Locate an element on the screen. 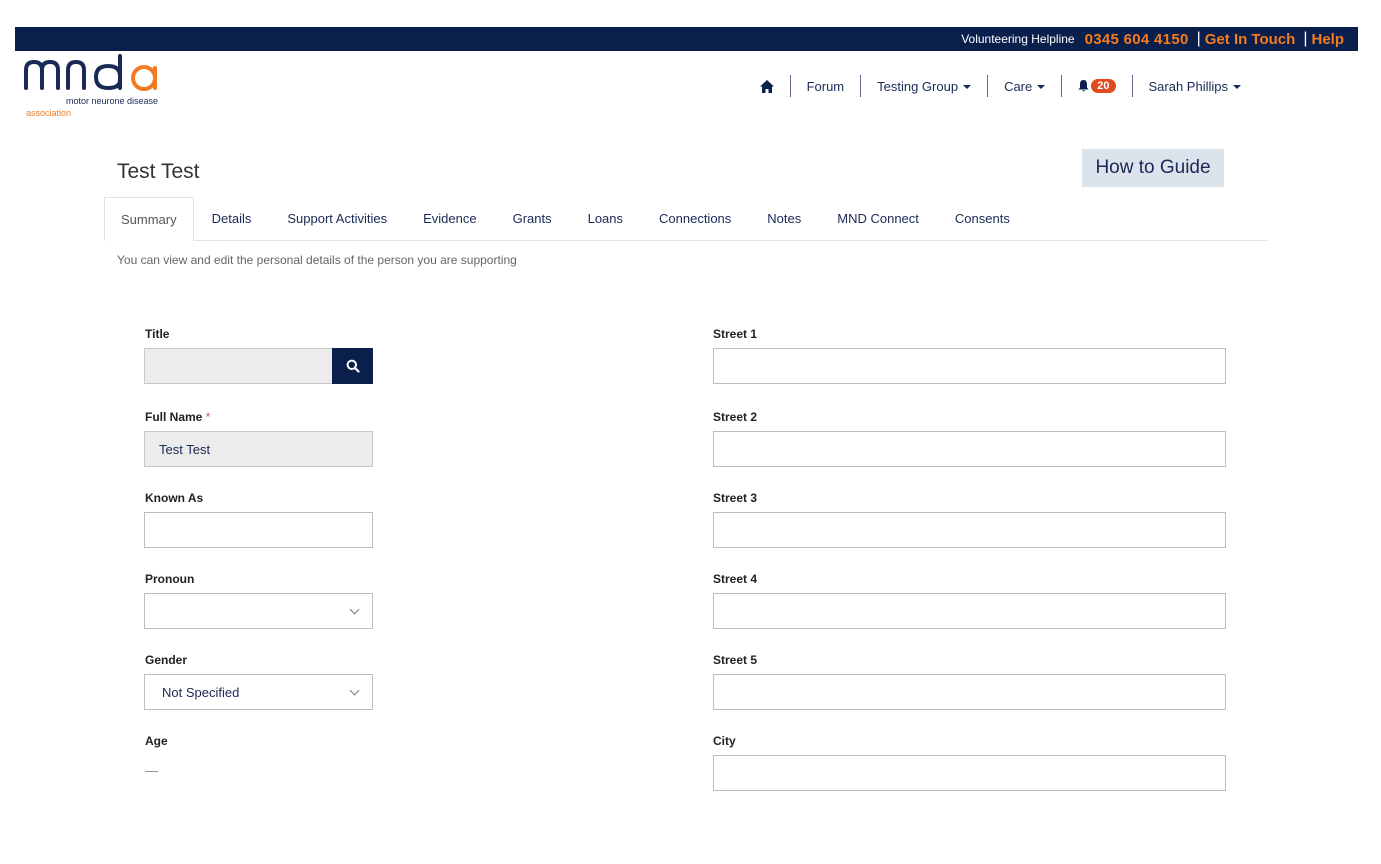 The image size is (1381, 864). age-value: — is located at coordinates (151, 770).